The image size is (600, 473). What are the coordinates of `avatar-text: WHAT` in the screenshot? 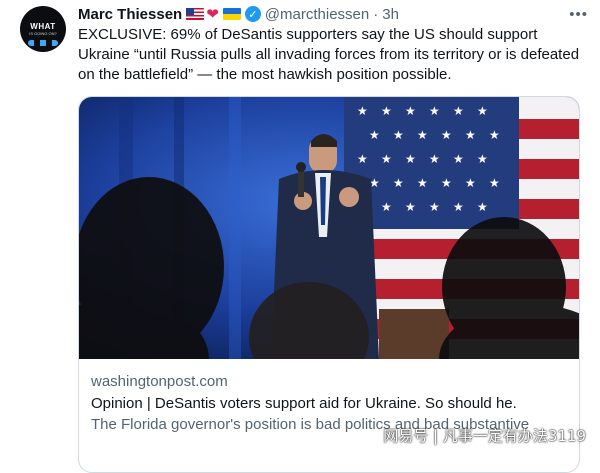 It's located at (43, 26).